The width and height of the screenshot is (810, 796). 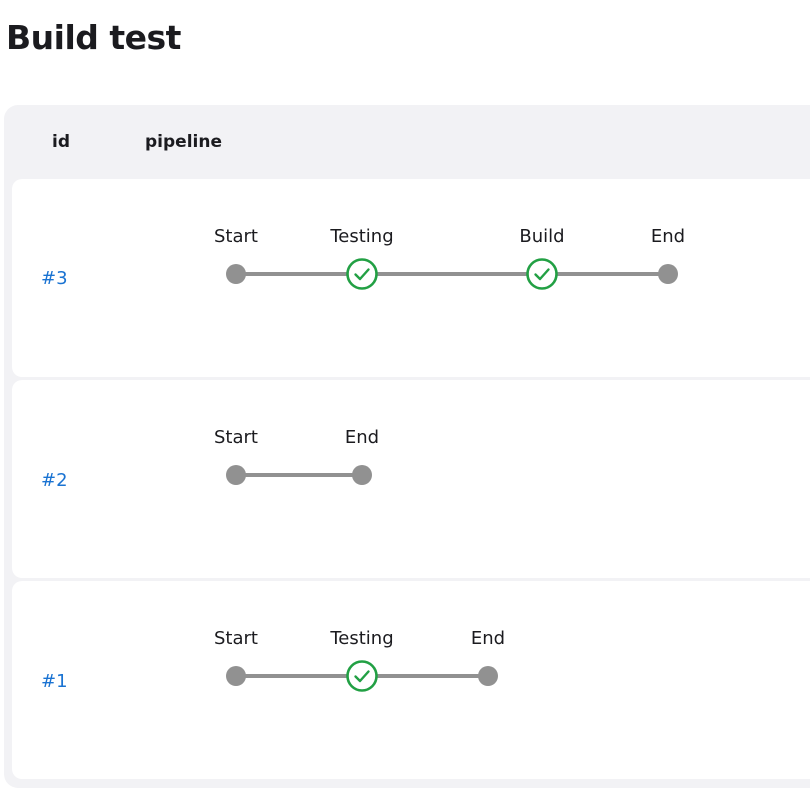 I want to click on column-header-id: id, so click(x=61, y=142).